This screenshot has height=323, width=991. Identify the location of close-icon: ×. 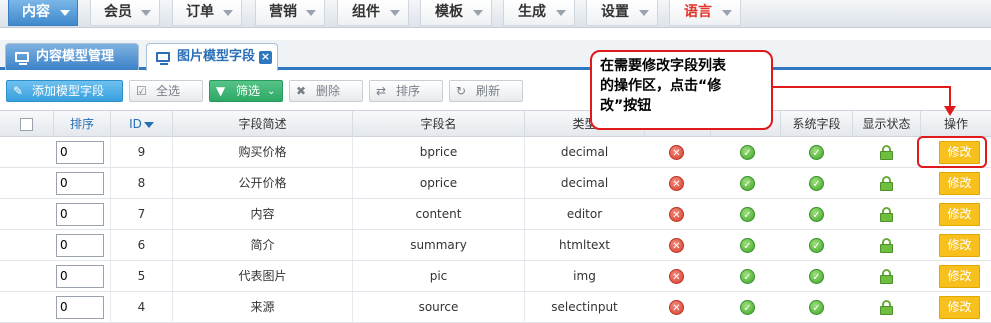
(265, 57).